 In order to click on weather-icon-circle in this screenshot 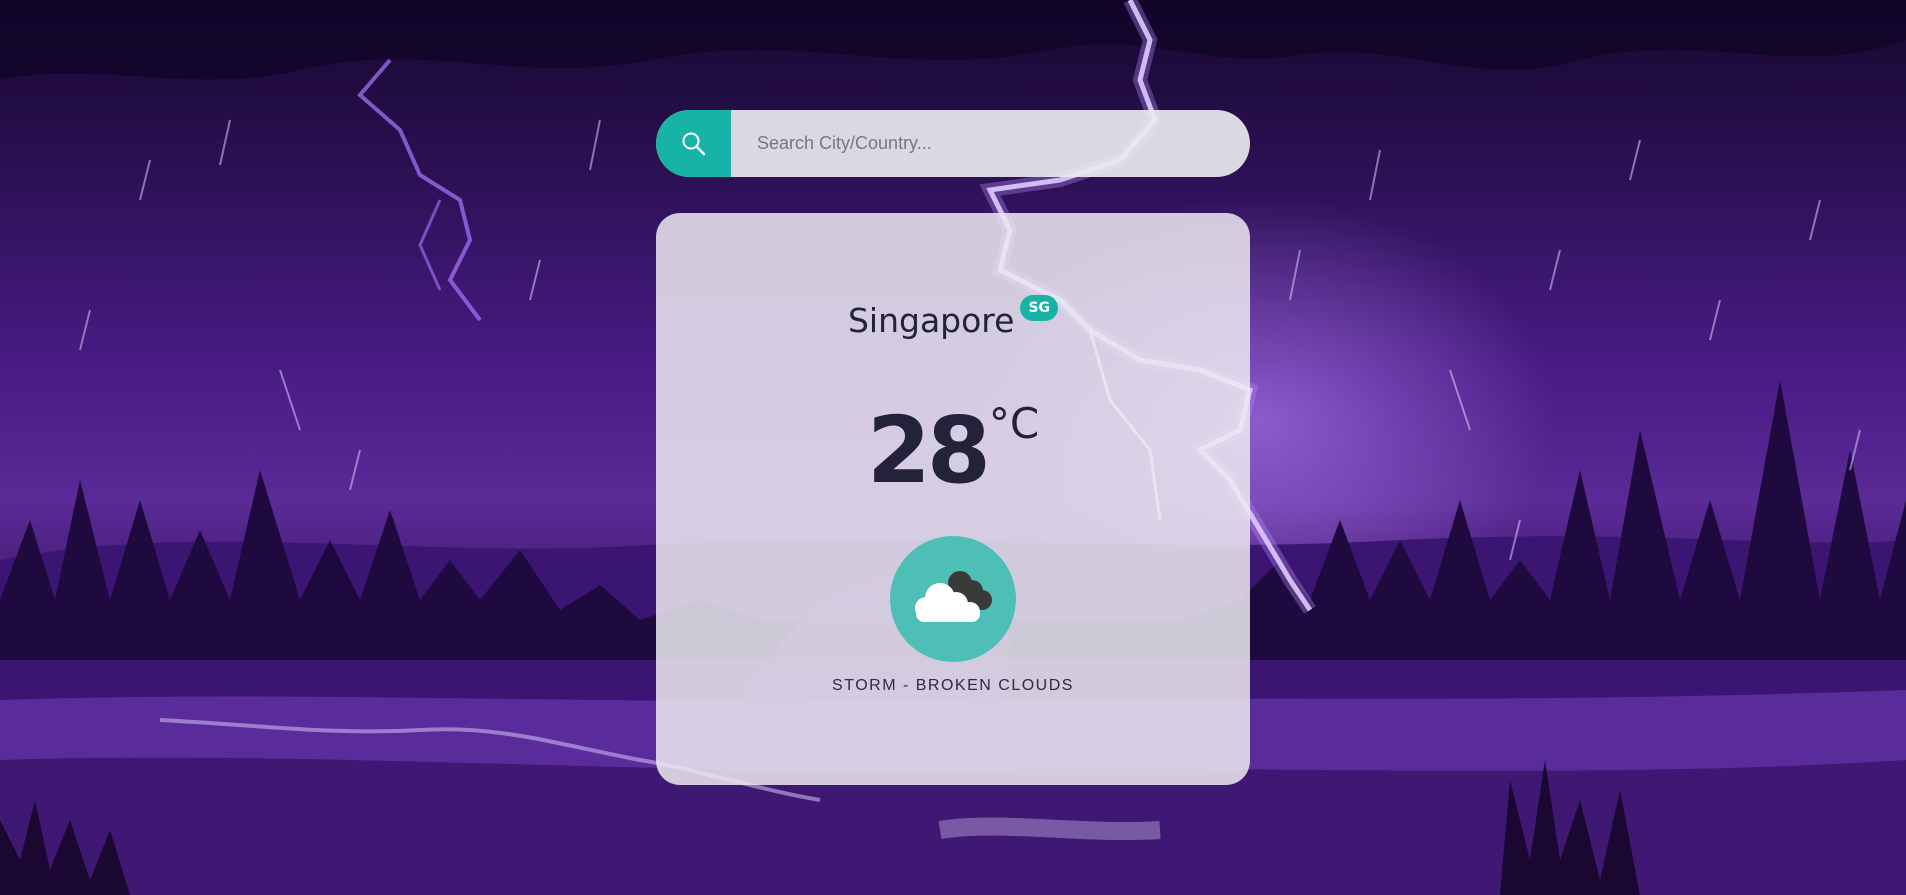, I will do `click(953, 599)`.